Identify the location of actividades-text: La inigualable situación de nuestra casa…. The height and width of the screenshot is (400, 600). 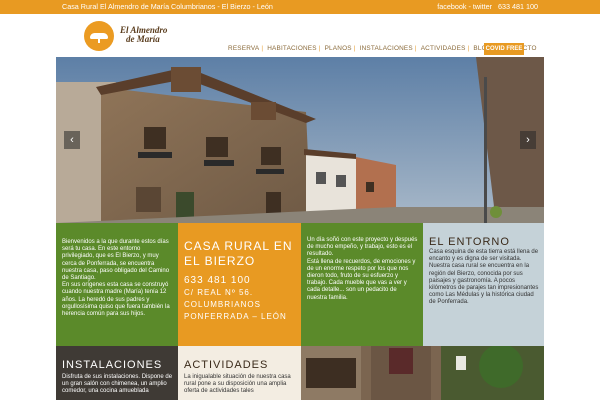
(237, 384).